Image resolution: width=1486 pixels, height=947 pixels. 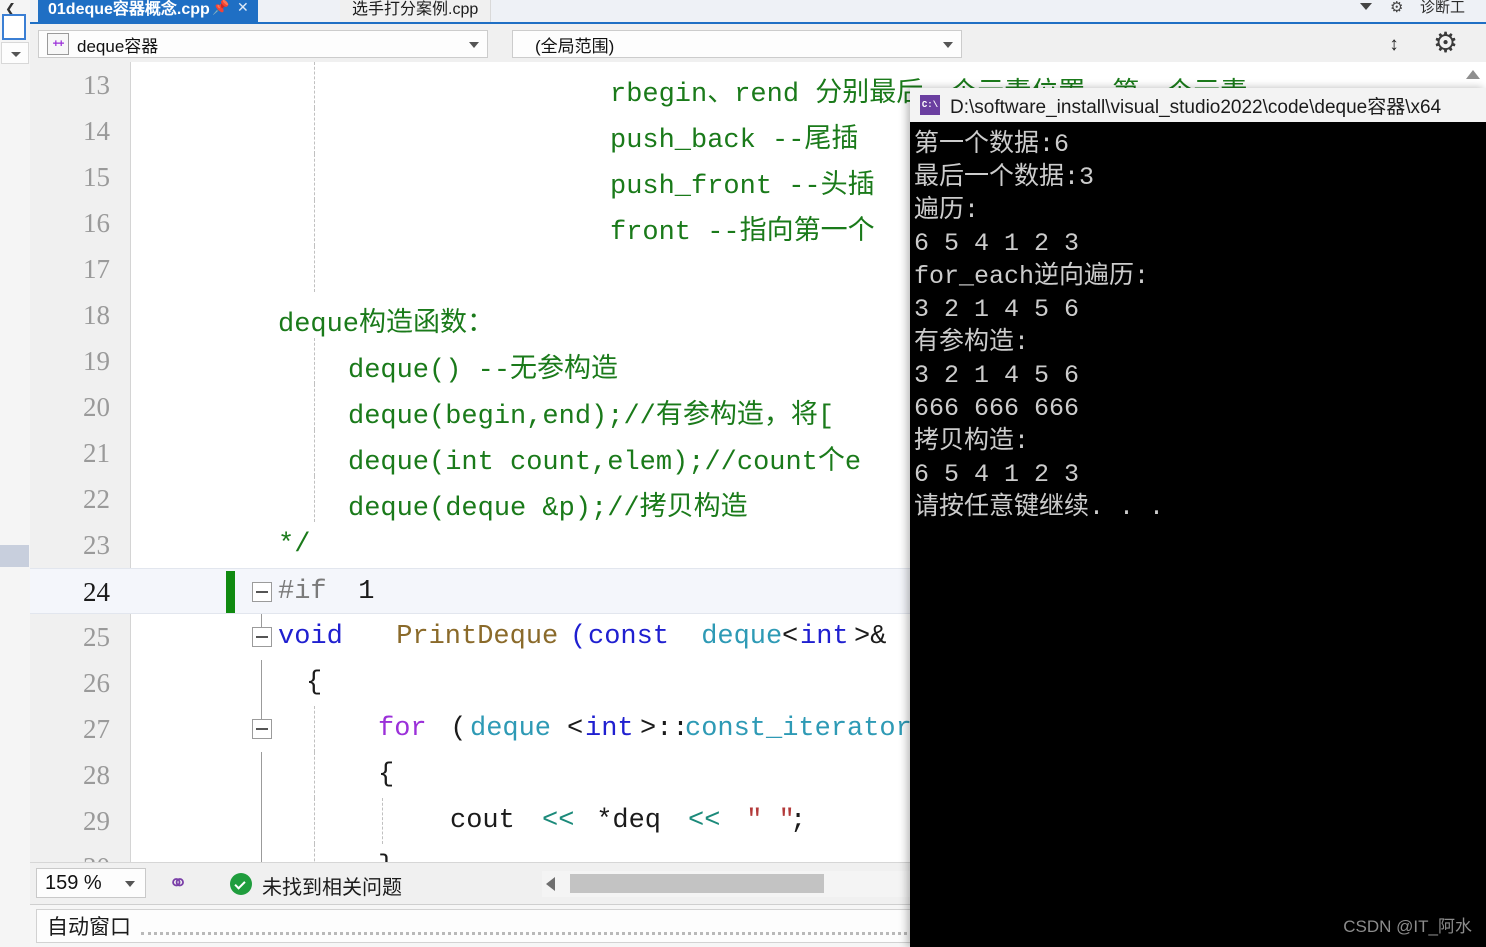 I want to click on code-text: void, so click(x=310, y=637).